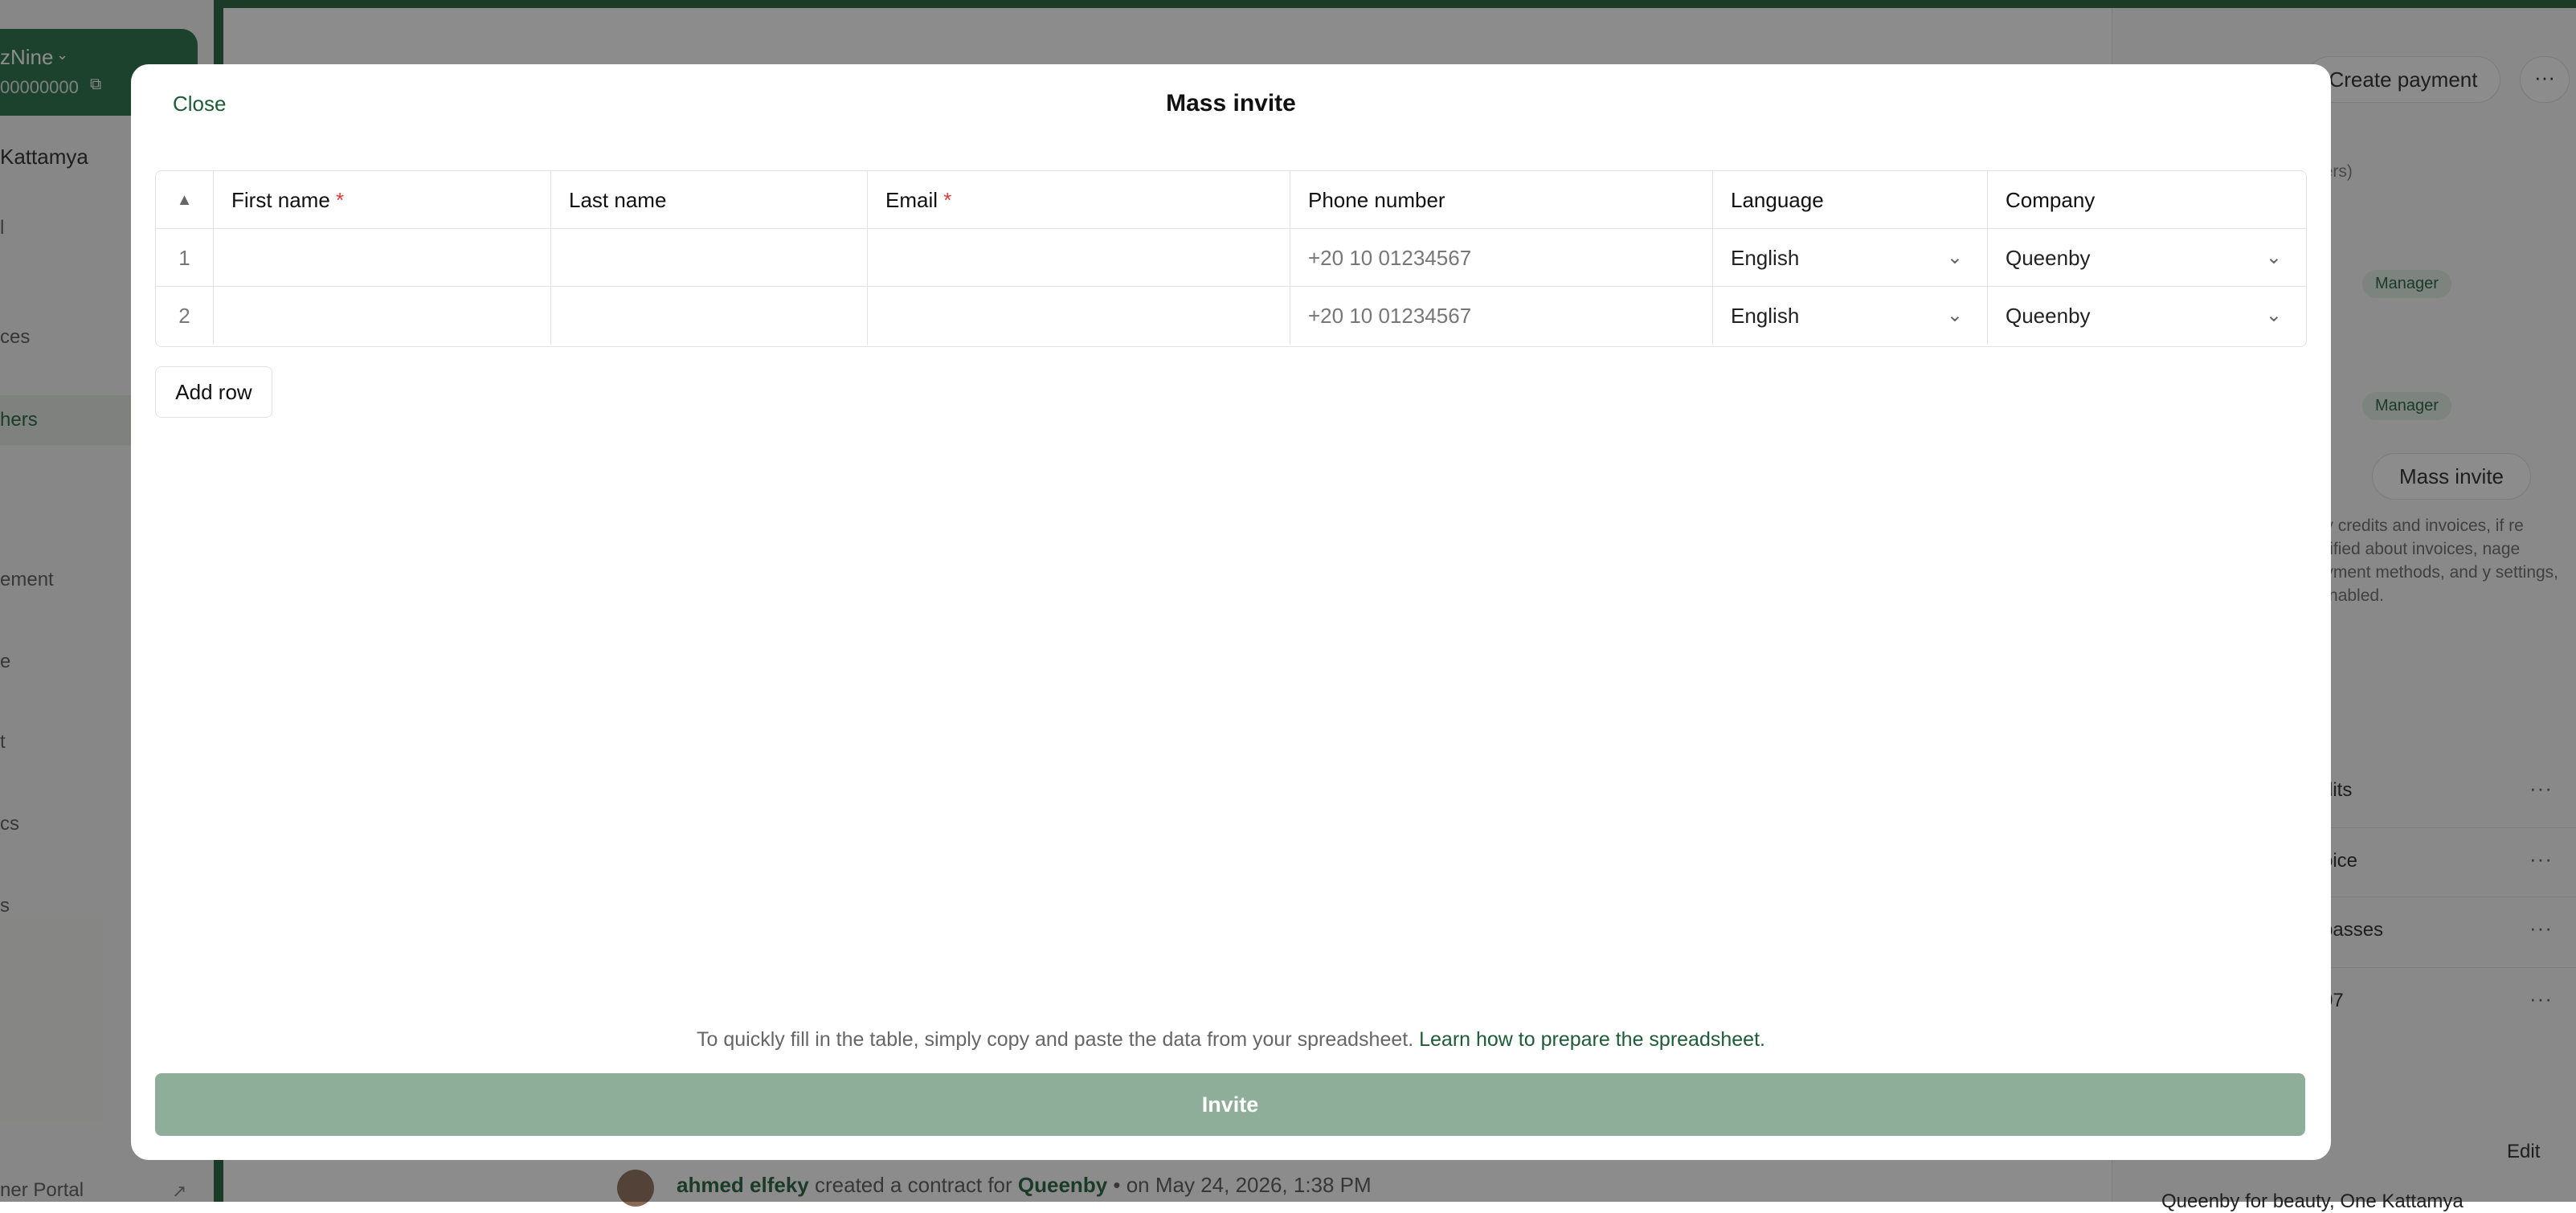 Image resolution: width=2576 pixels, height=1213 pixels. Describe the element at coordinates (911, 200) in the screenshot. I see `email-label: Email` at that location.